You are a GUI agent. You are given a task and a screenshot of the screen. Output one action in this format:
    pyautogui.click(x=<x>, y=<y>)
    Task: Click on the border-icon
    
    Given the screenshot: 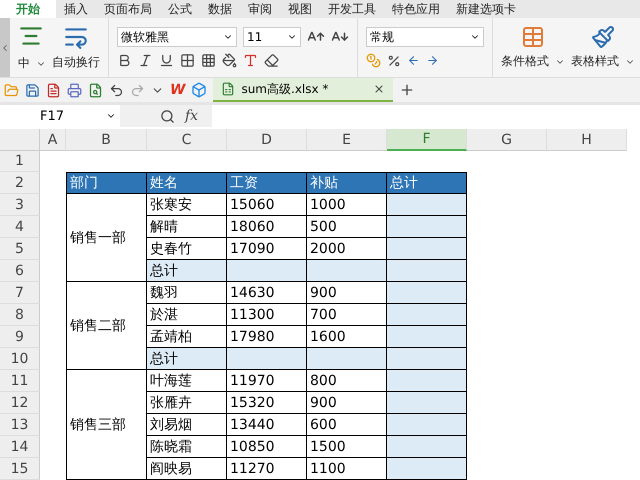 What is the action you would take?
    pyautogui.click(x=187, y=60)
    